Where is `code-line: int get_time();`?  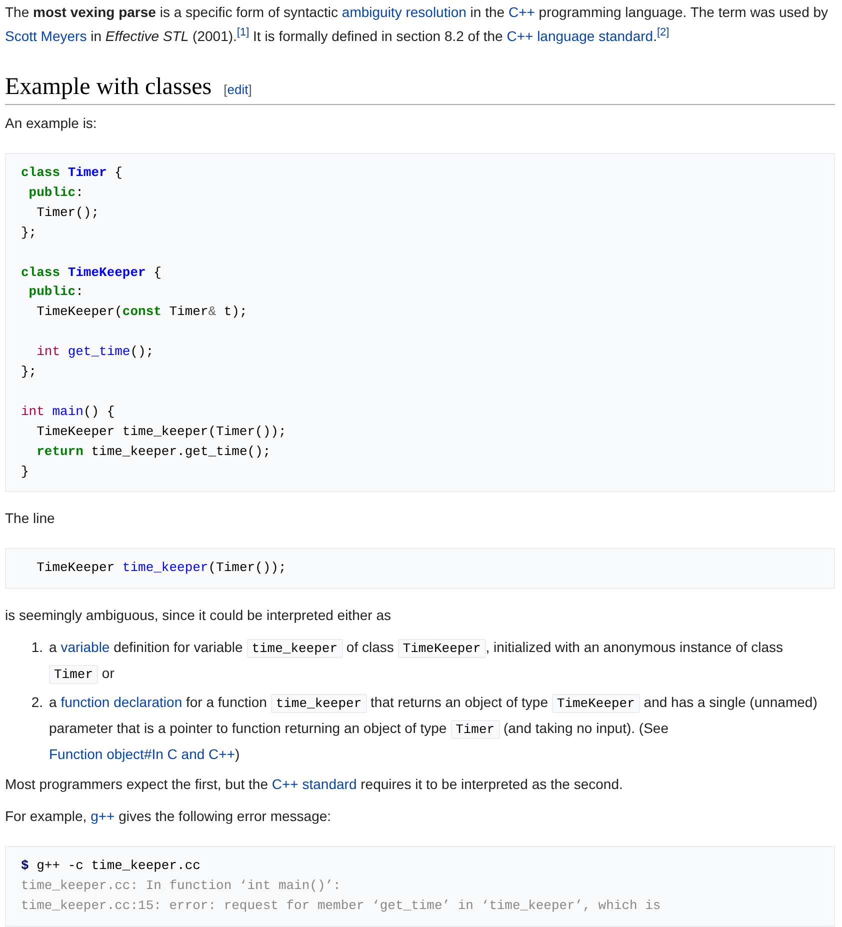 code-line: int get_time(); is located at coordinates (95, 352).